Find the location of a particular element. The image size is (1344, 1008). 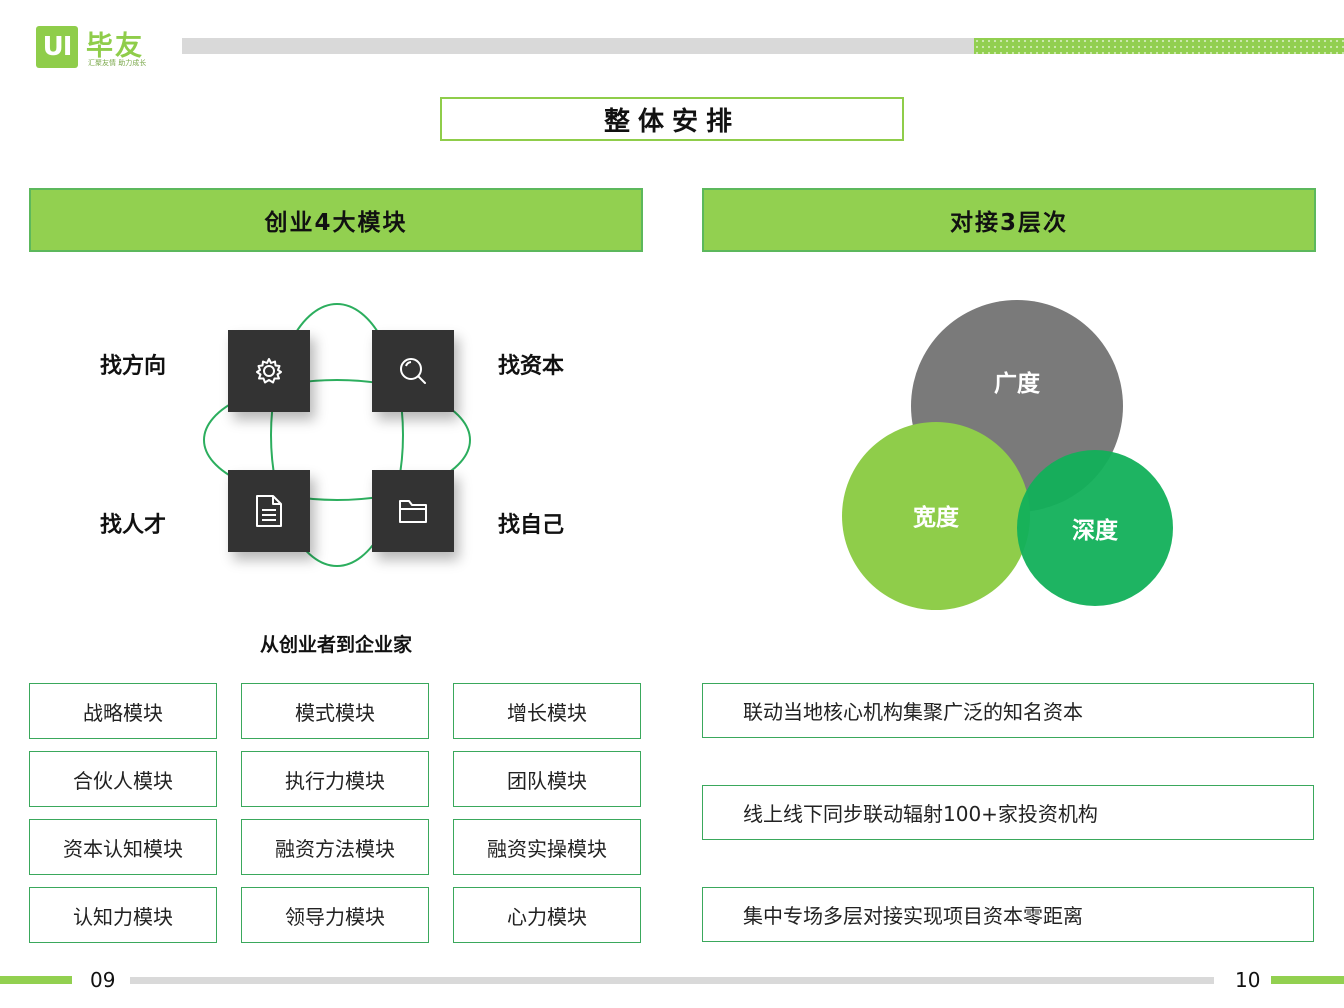

module-partner: 合伙人模块 is located at coordinates (123, 779).